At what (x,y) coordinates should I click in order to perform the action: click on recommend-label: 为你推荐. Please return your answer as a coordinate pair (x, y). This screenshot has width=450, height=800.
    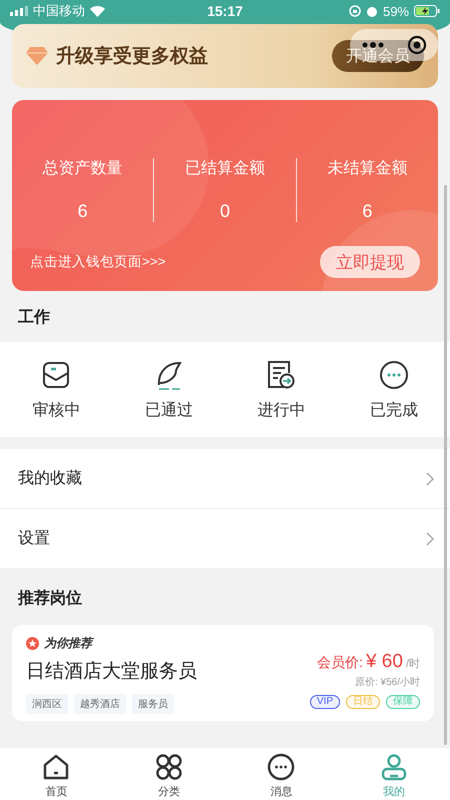
    Looking at the image, I should click on (68, 643).